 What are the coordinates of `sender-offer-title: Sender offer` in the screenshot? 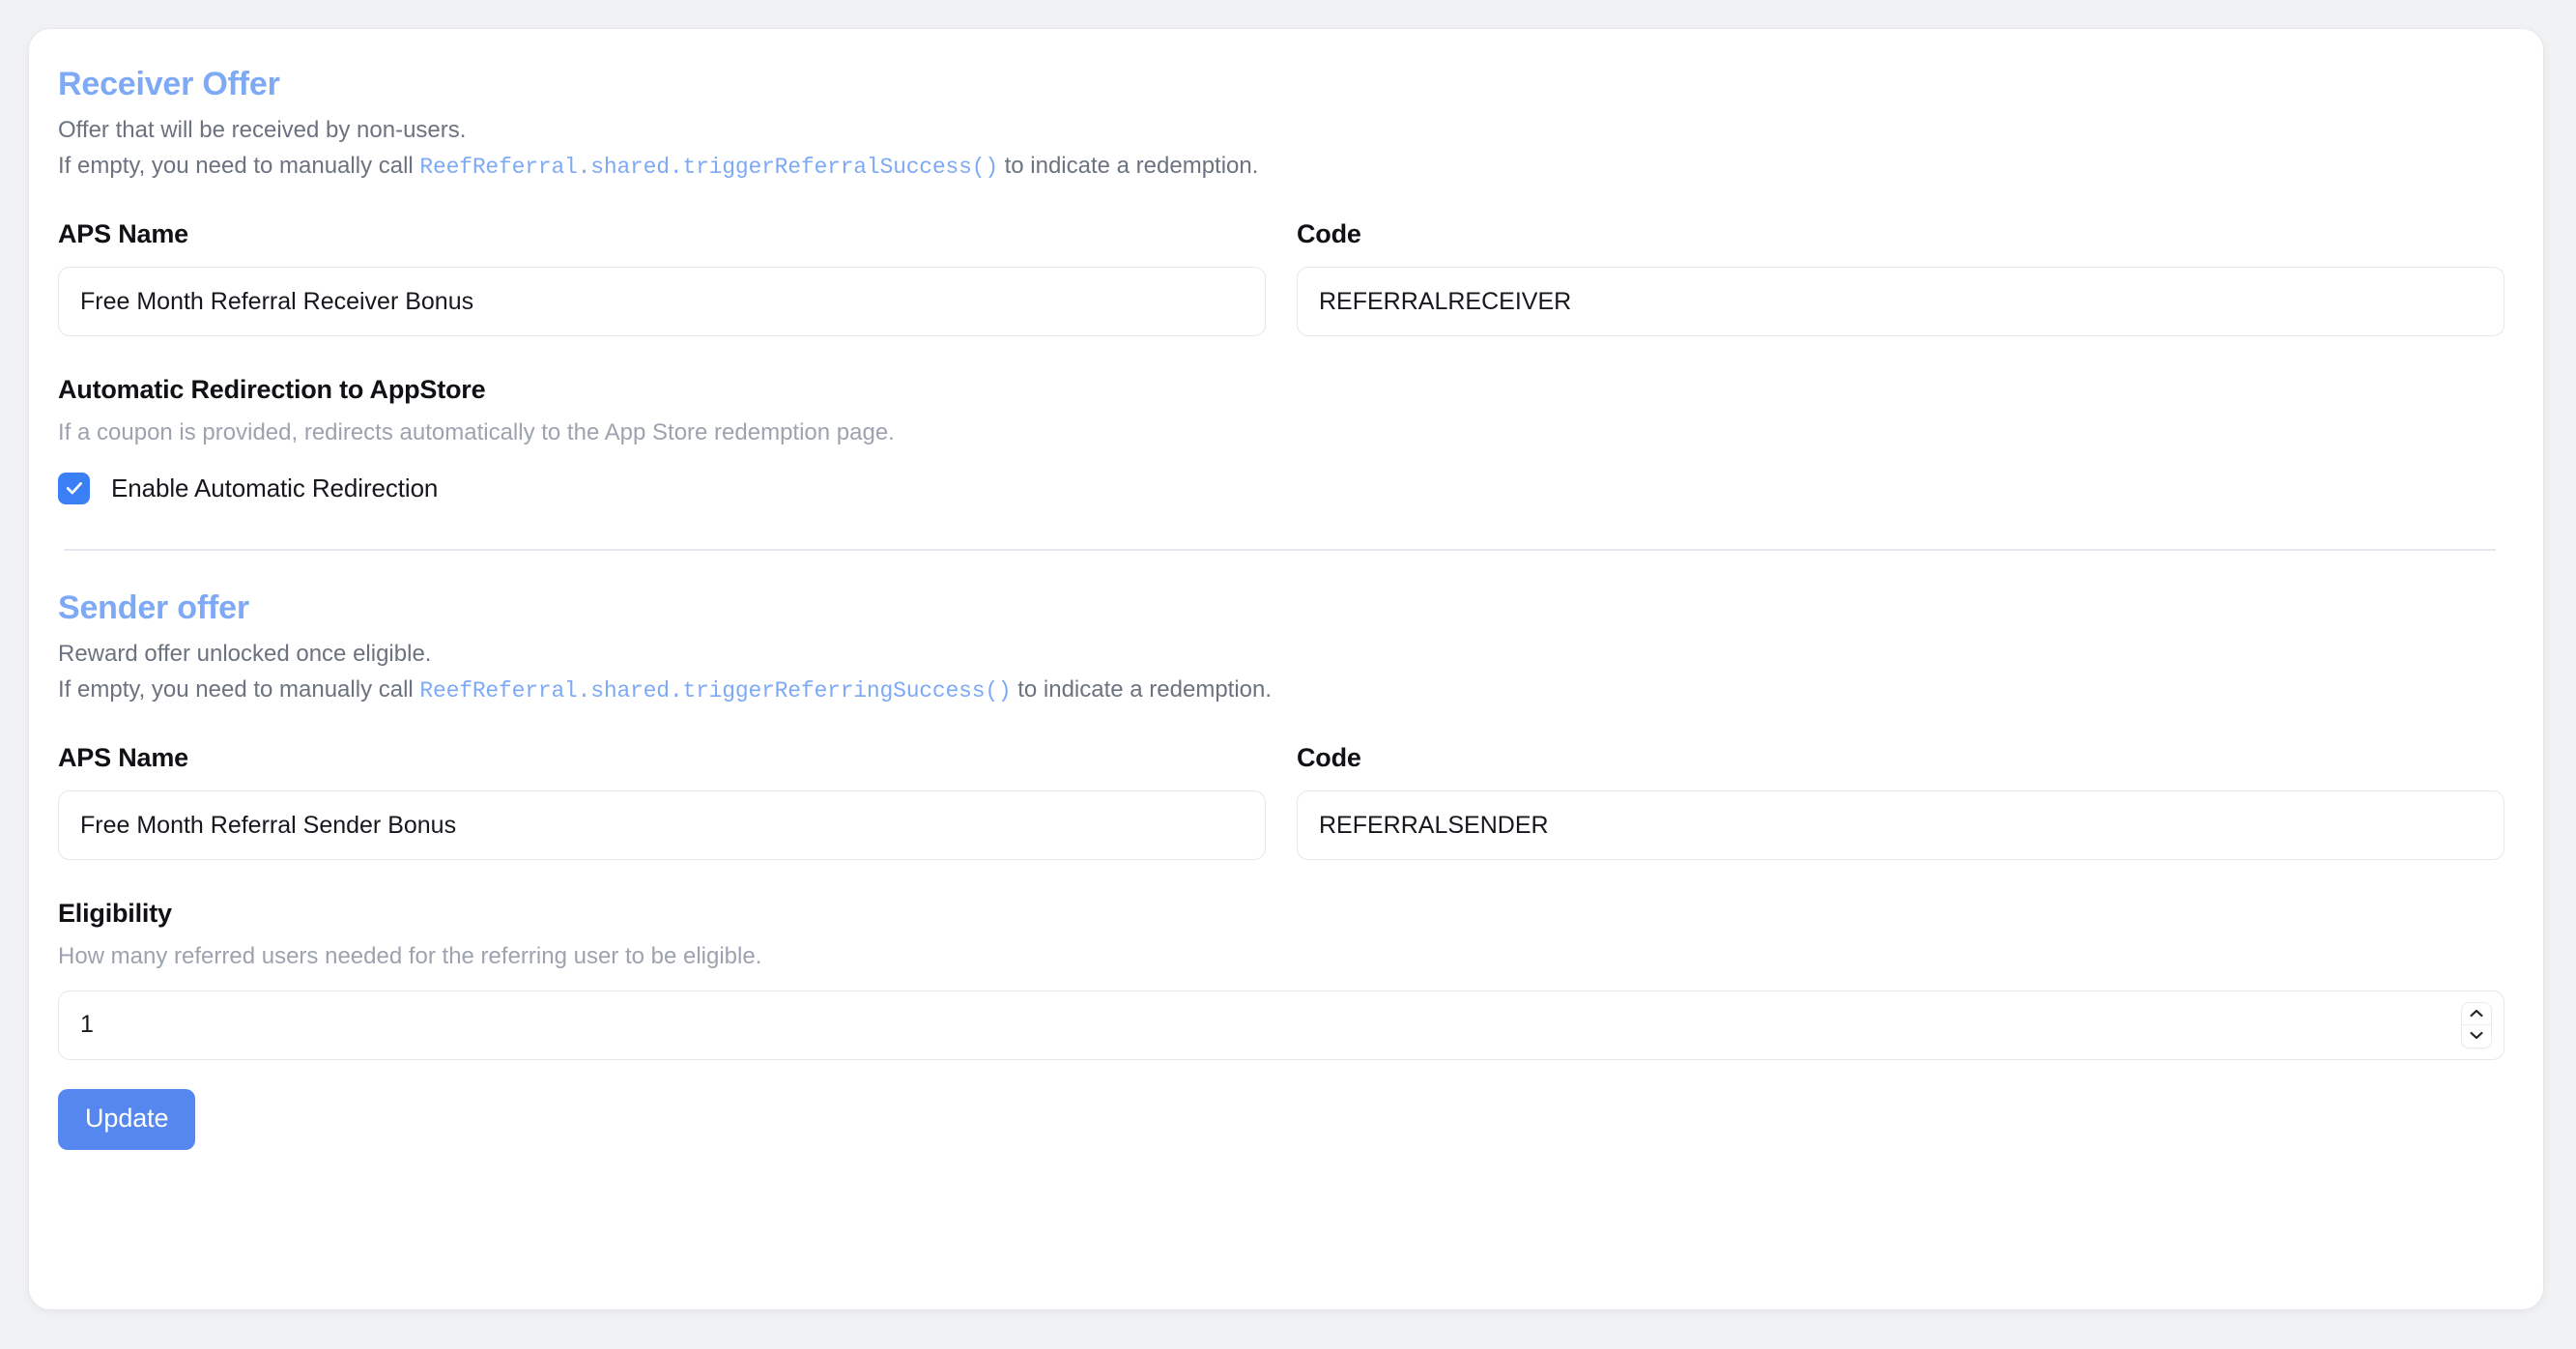 It's located at (154, 607).